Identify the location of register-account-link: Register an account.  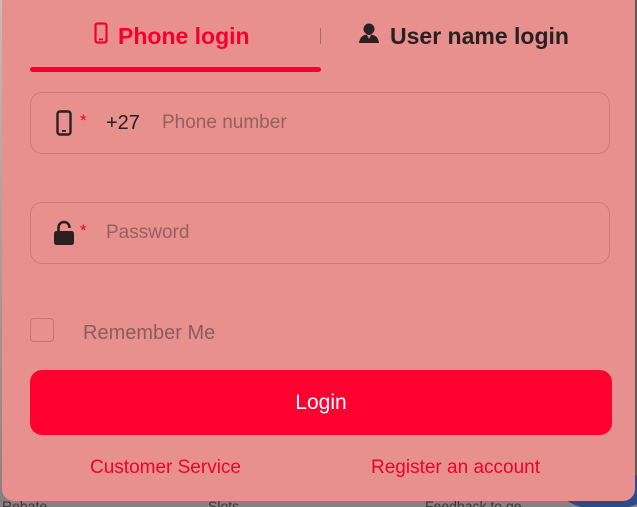
(455, 468).